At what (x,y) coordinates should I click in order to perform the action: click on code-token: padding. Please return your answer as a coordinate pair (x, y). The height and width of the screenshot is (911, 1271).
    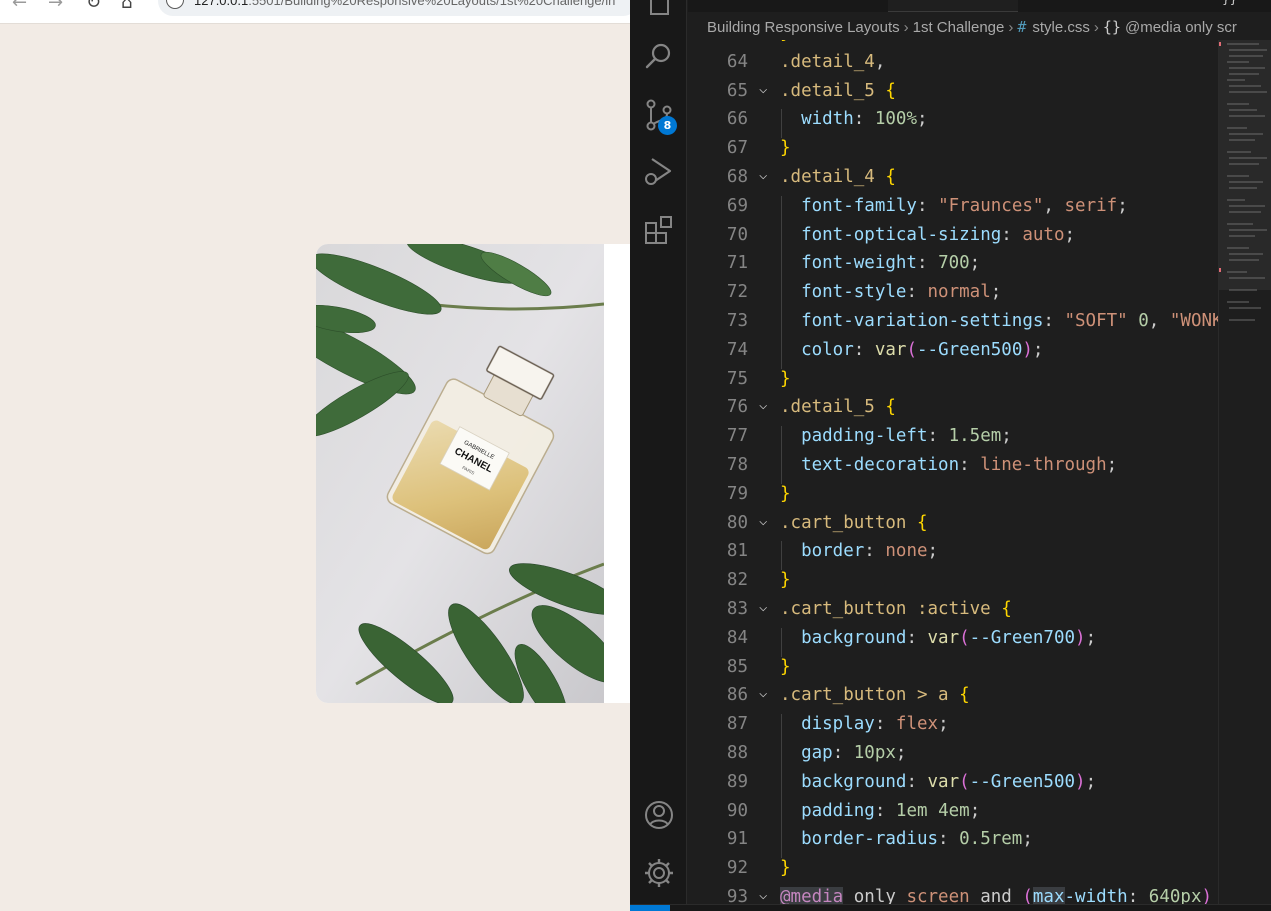
    Looking at the image, I should click on (838, 810).